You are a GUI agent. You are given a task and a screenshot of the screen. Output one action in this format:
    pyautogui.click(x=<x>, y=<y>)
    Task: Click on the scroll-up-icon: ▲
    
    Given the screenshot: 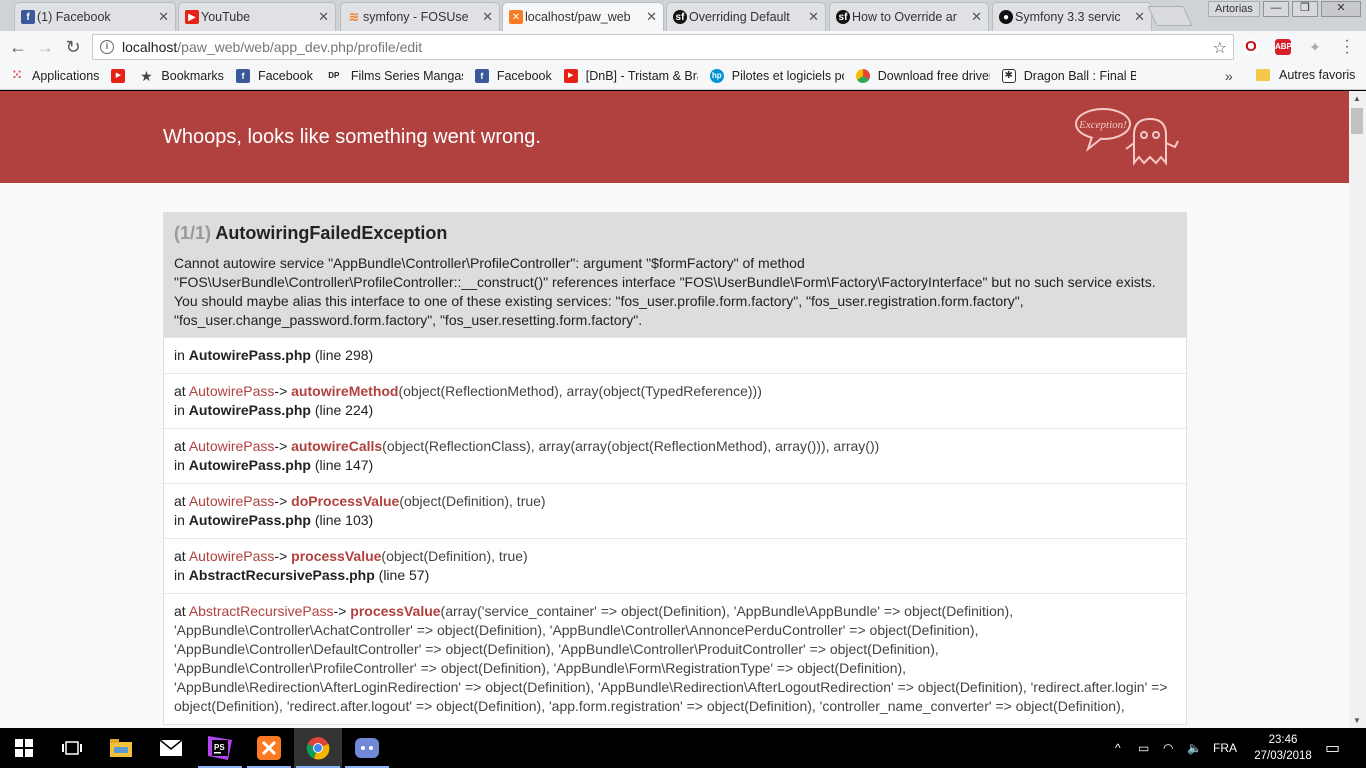 What is the action you would take?
    pyautogui.click(x=1357, y=98)
    